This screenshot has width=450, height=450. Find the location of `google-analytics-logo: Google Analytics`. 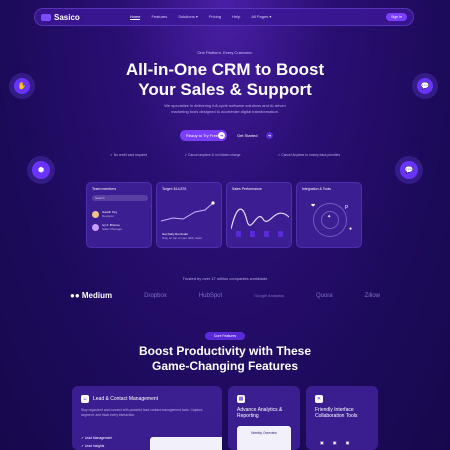

google-analytics-logo: Google Analytics is located at coordinates (269, 295).